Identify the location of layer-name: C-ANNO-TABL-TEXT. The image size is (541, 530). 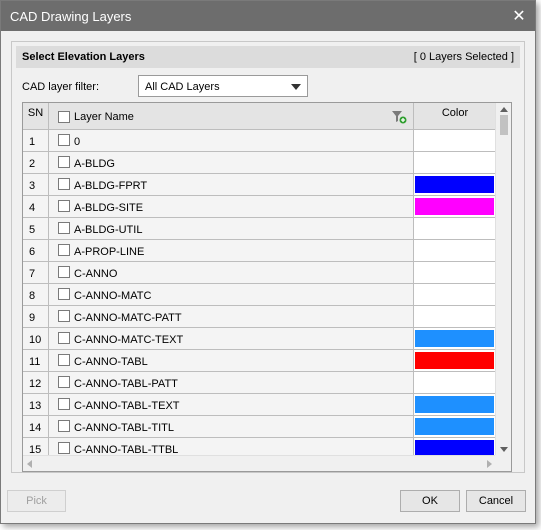
(127, 406).